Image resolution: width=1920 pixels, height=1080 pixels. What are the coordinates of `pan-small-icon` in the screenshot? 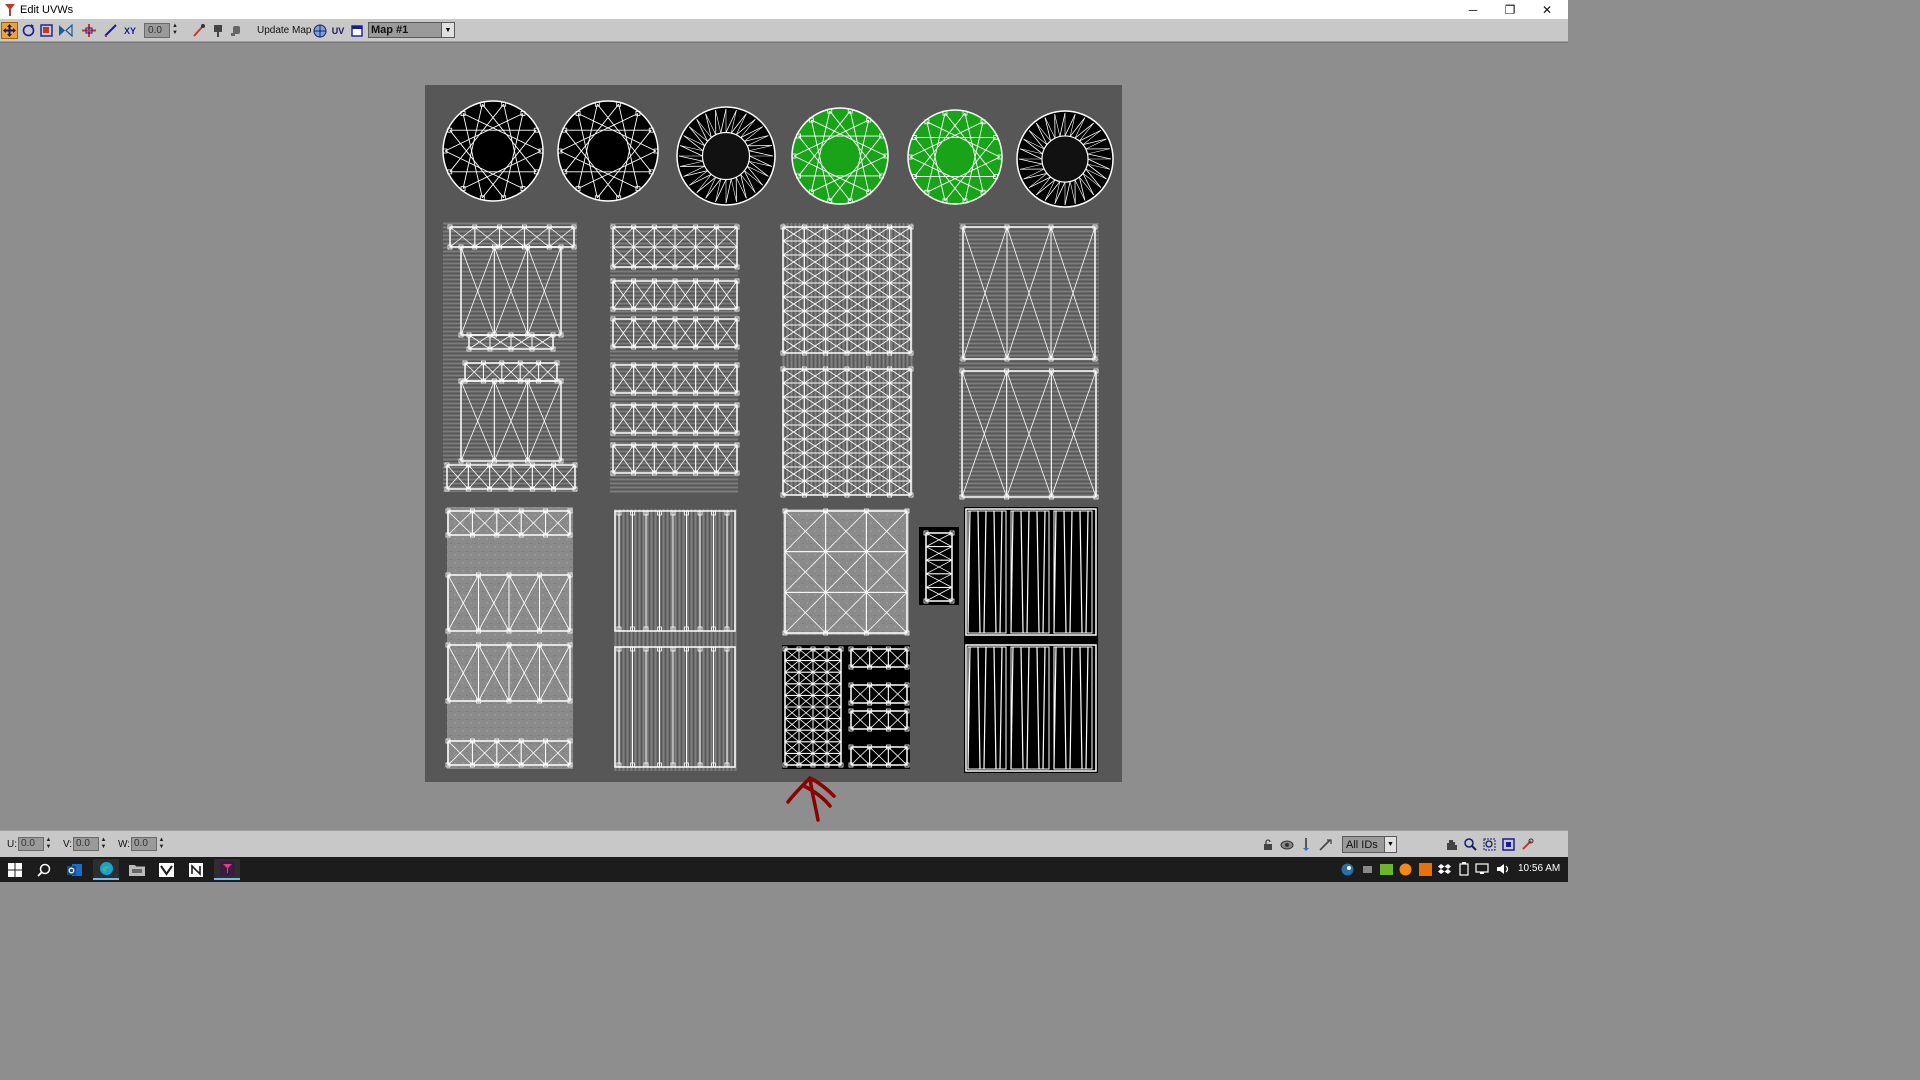 It's located at (236, 30).